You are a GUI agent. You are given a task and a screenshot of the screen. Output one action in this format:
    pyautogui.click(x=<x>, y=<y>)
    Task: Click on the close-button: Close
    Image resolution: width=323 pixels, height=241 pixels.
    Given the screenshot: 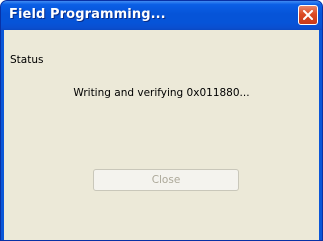 What is the action you would take?
    pyautogui.click(x=166, y=180)
    